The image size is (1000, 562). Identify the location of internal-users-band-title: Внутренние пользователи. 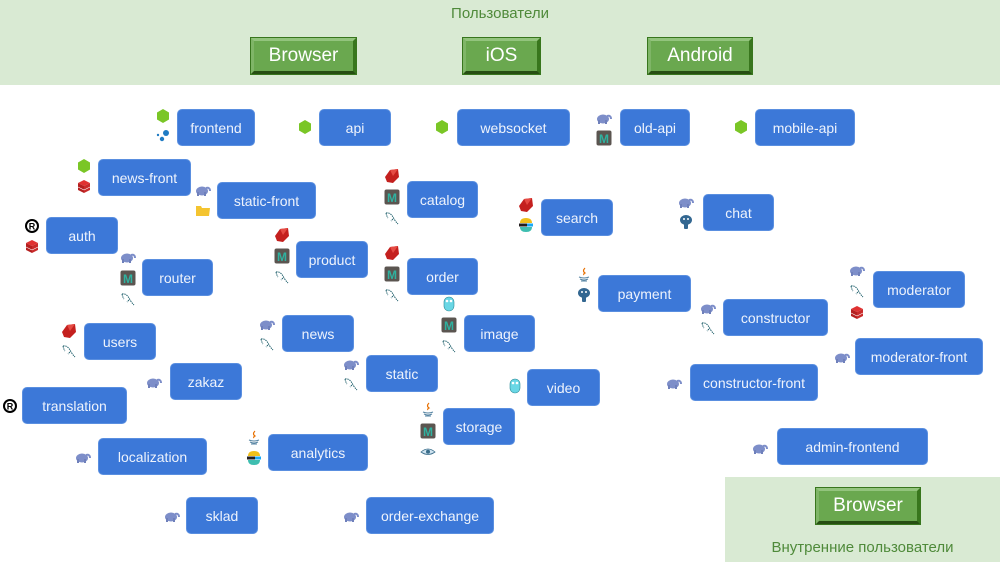
(862, 547).